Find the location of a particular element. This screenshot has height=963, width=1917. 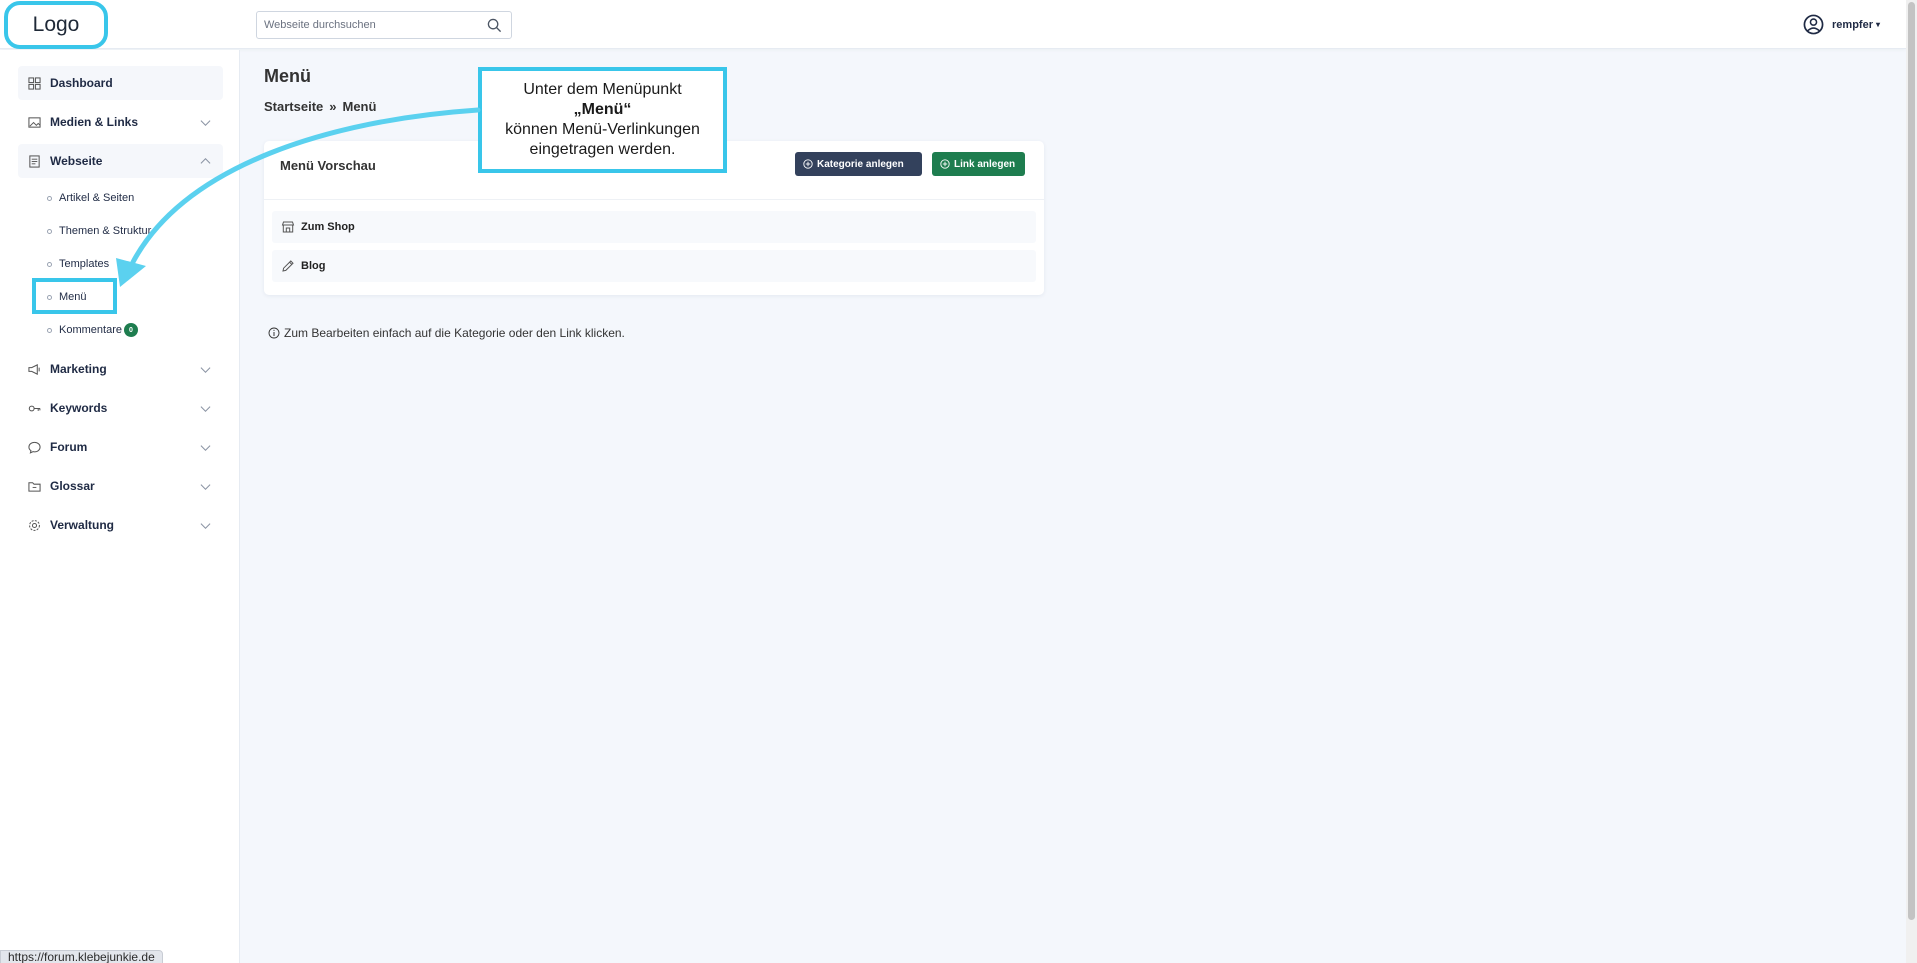

search-box is located at coordinates (384, 25).